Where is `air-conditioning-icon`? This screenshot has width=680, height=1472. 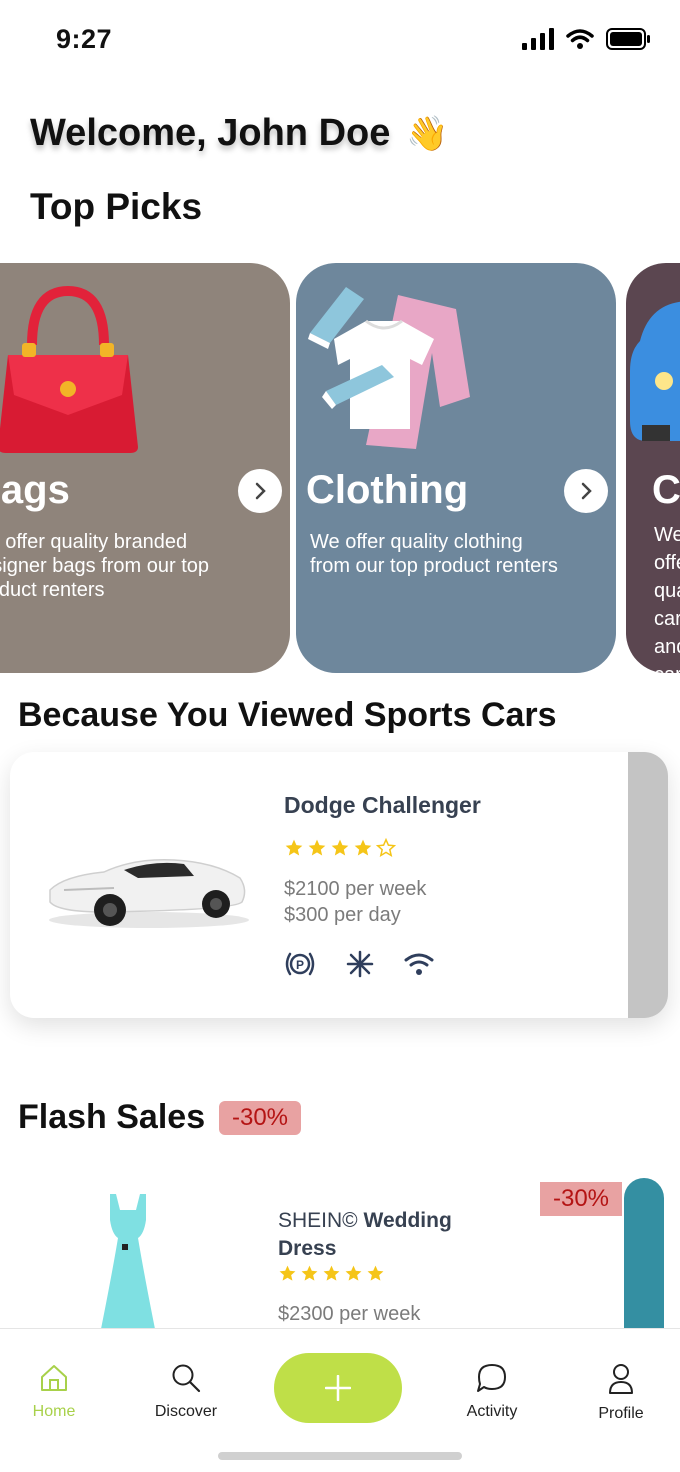
air-conditioning-icon is located at coordinates (360, 964).